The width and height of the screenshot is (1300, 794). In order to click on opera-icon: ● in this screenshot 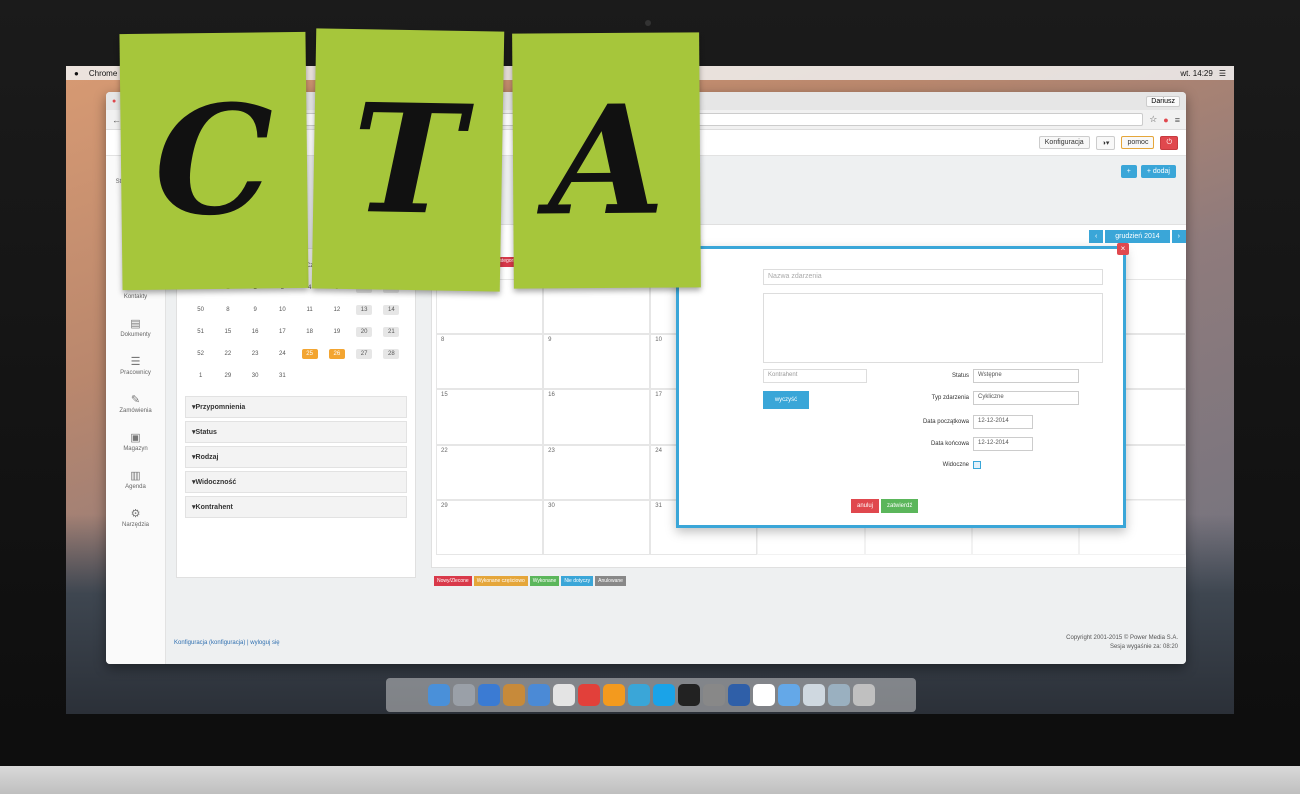, I will do `click(1165, 120)`.